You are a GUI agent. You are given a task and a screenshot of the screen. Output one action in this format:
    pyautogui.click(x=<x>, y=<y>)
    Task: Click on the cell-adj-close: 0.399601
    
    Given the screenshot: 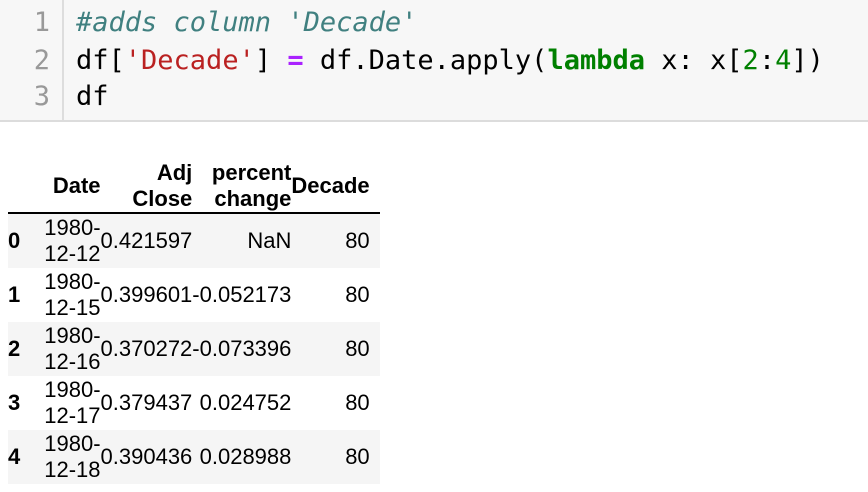 What is the action you would take?
    pyautogui.click(x=146, y=294)
    